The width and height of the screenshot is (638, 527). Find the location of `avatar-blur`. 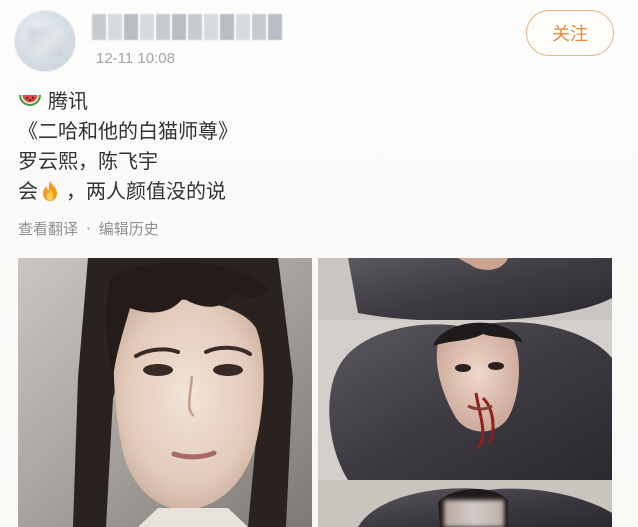

avatar-blur is located at coordinates (45, 42).